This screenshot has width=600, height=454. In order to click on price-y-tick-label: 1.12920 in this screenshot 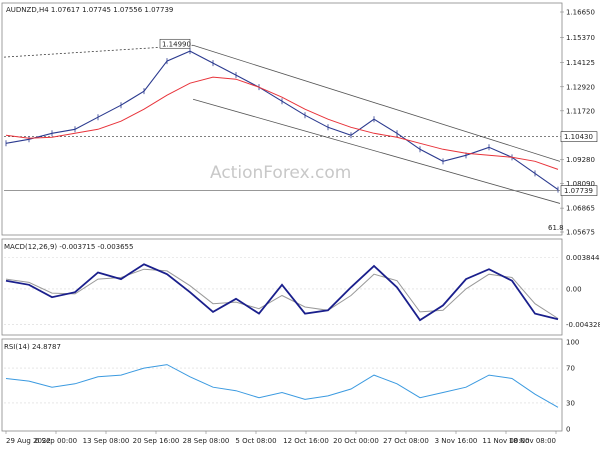, I will do `click(580, 87)`.